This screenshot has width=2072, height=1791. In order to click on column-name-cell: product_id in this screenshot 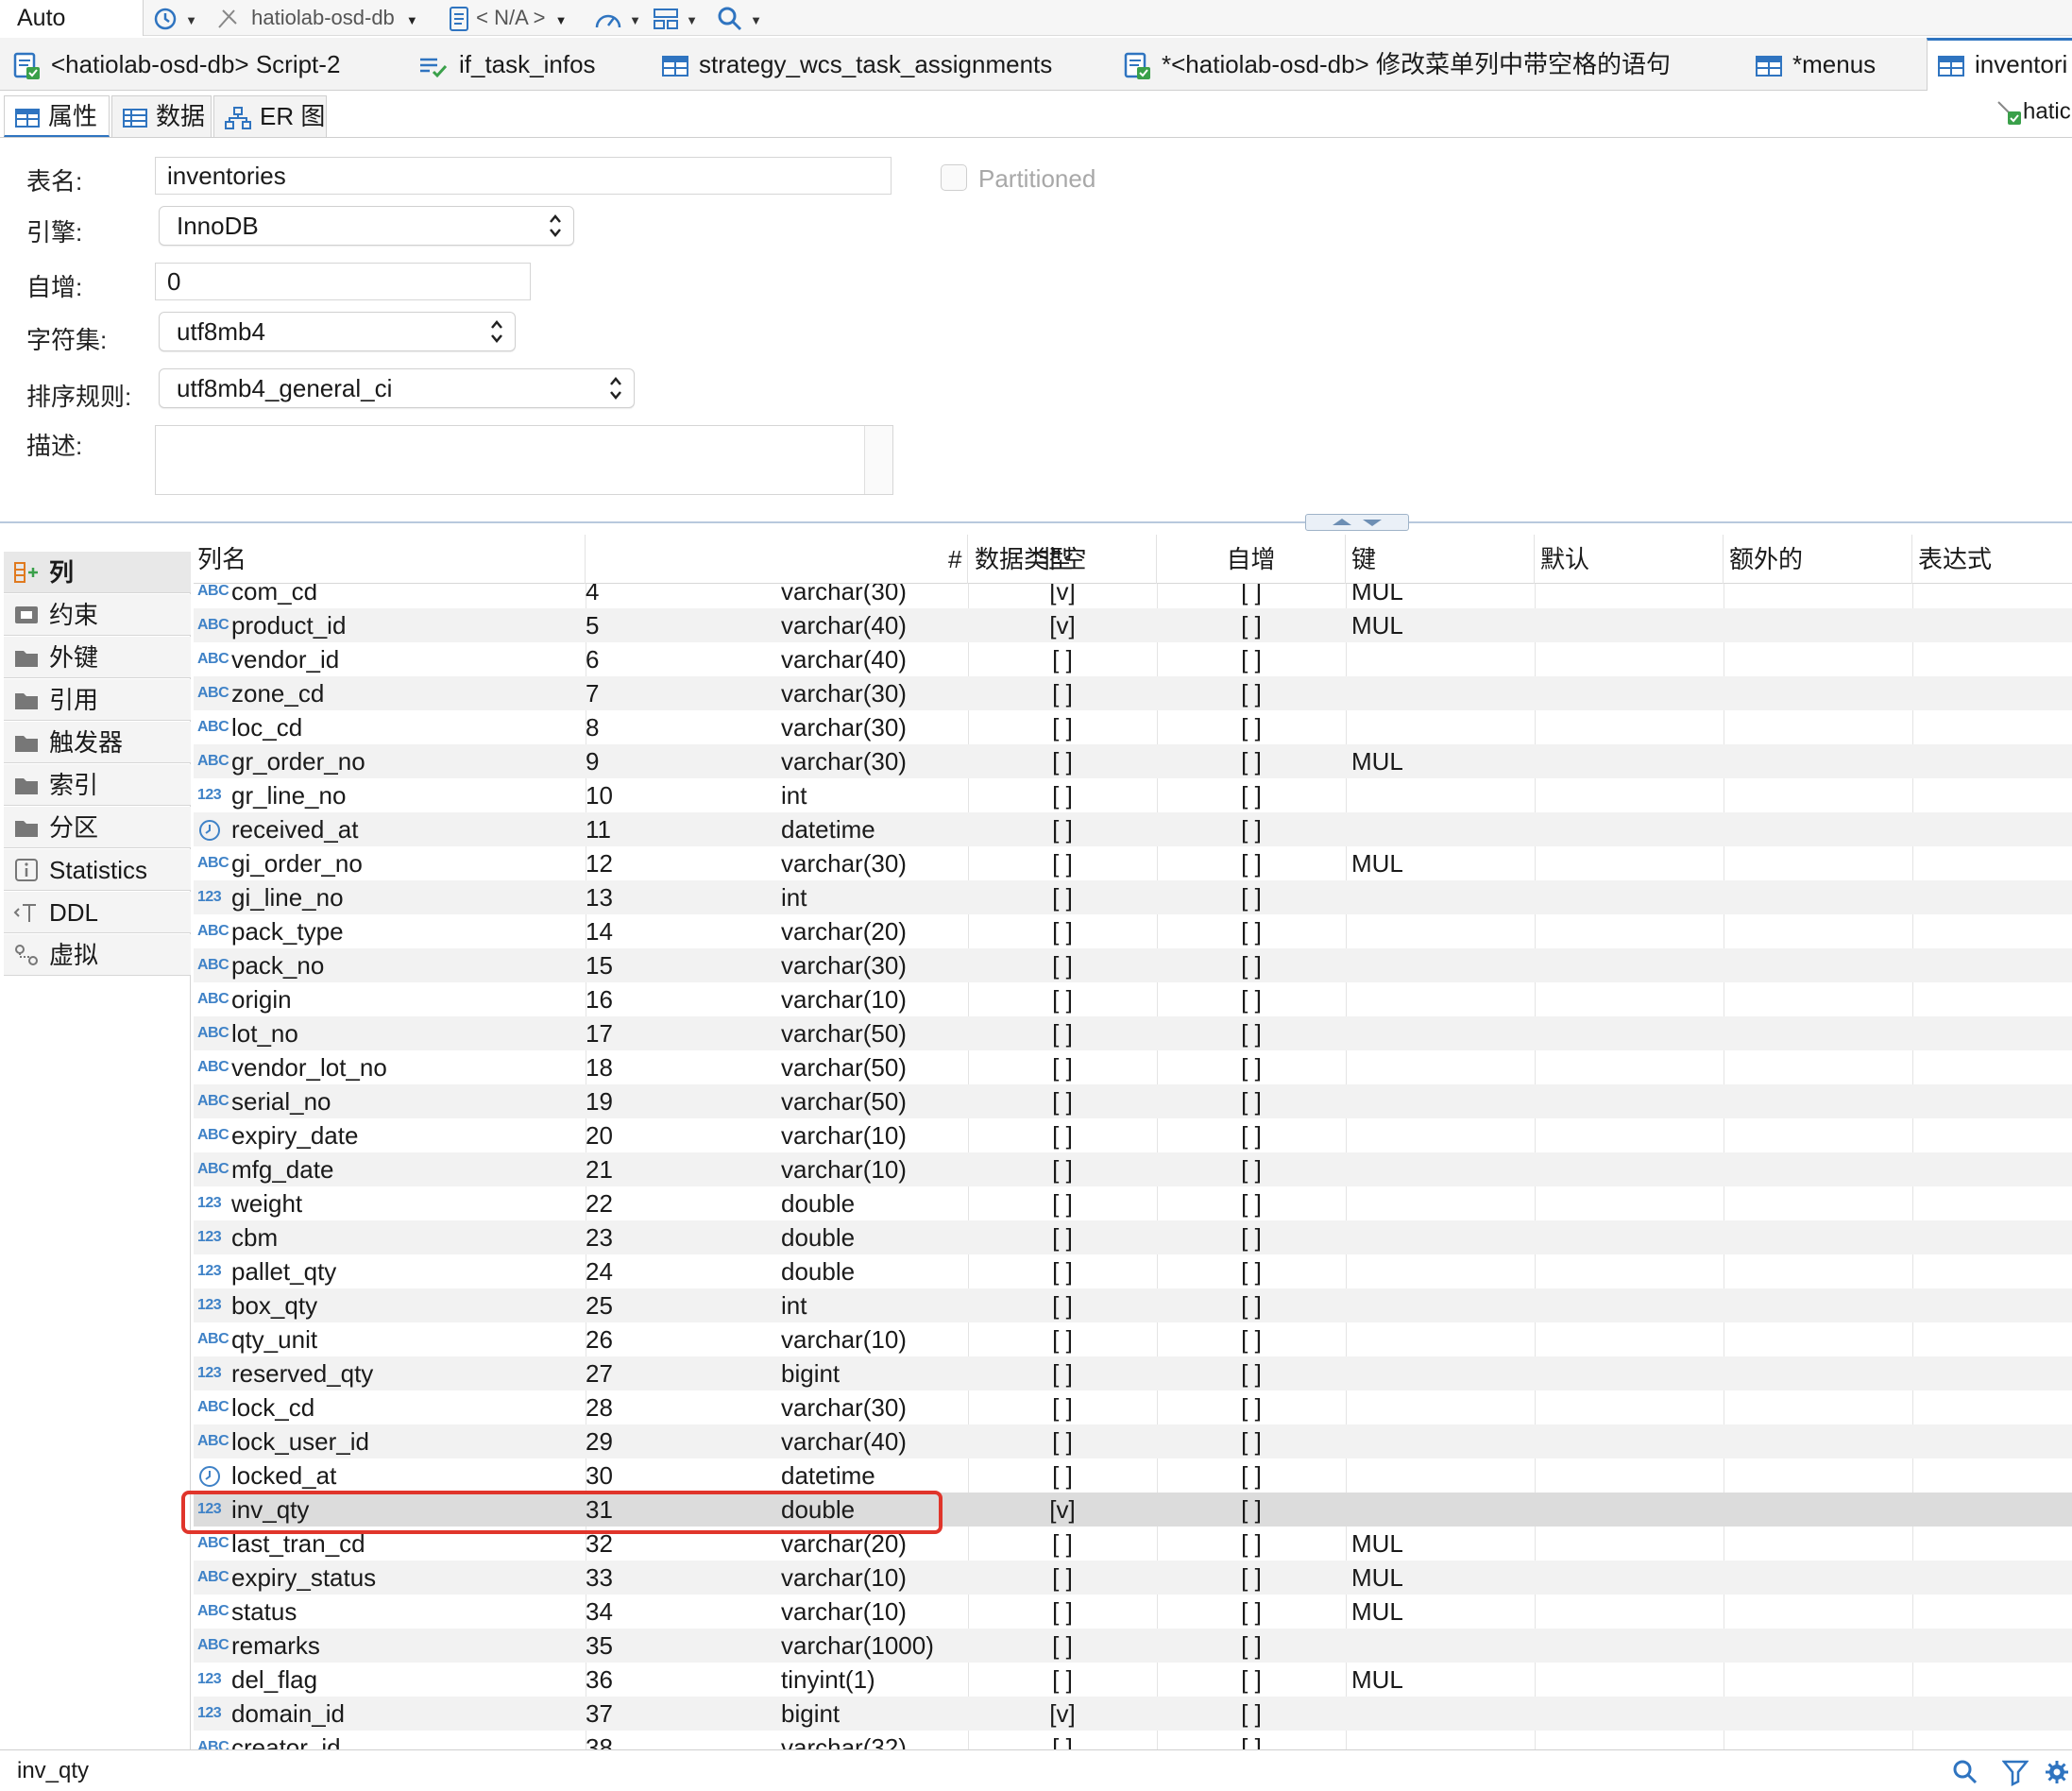, I will do `click(288, 625)`.